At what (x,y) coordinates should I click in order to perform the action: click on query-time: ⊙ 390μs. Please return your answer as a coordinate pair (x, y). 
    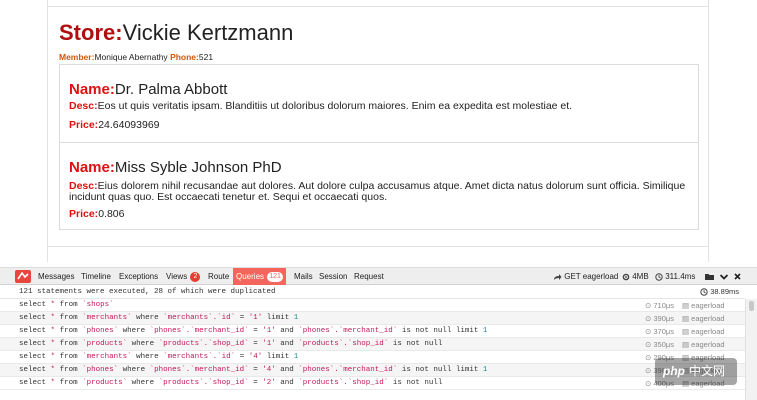
    Looking at the image, I should click on (659, 318).